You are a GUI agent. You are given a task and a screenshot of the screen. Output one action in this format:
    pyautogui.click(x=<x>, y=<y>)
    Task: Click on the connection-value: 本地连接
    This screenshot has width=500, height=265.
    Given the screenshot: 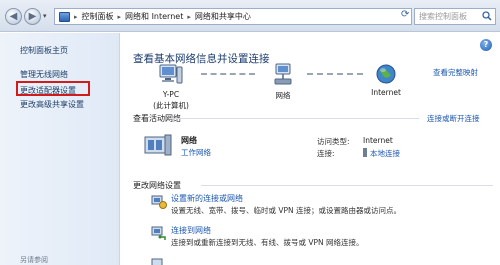 What is the action you would take?
    pyautogui.click(x=381, y=153)
    